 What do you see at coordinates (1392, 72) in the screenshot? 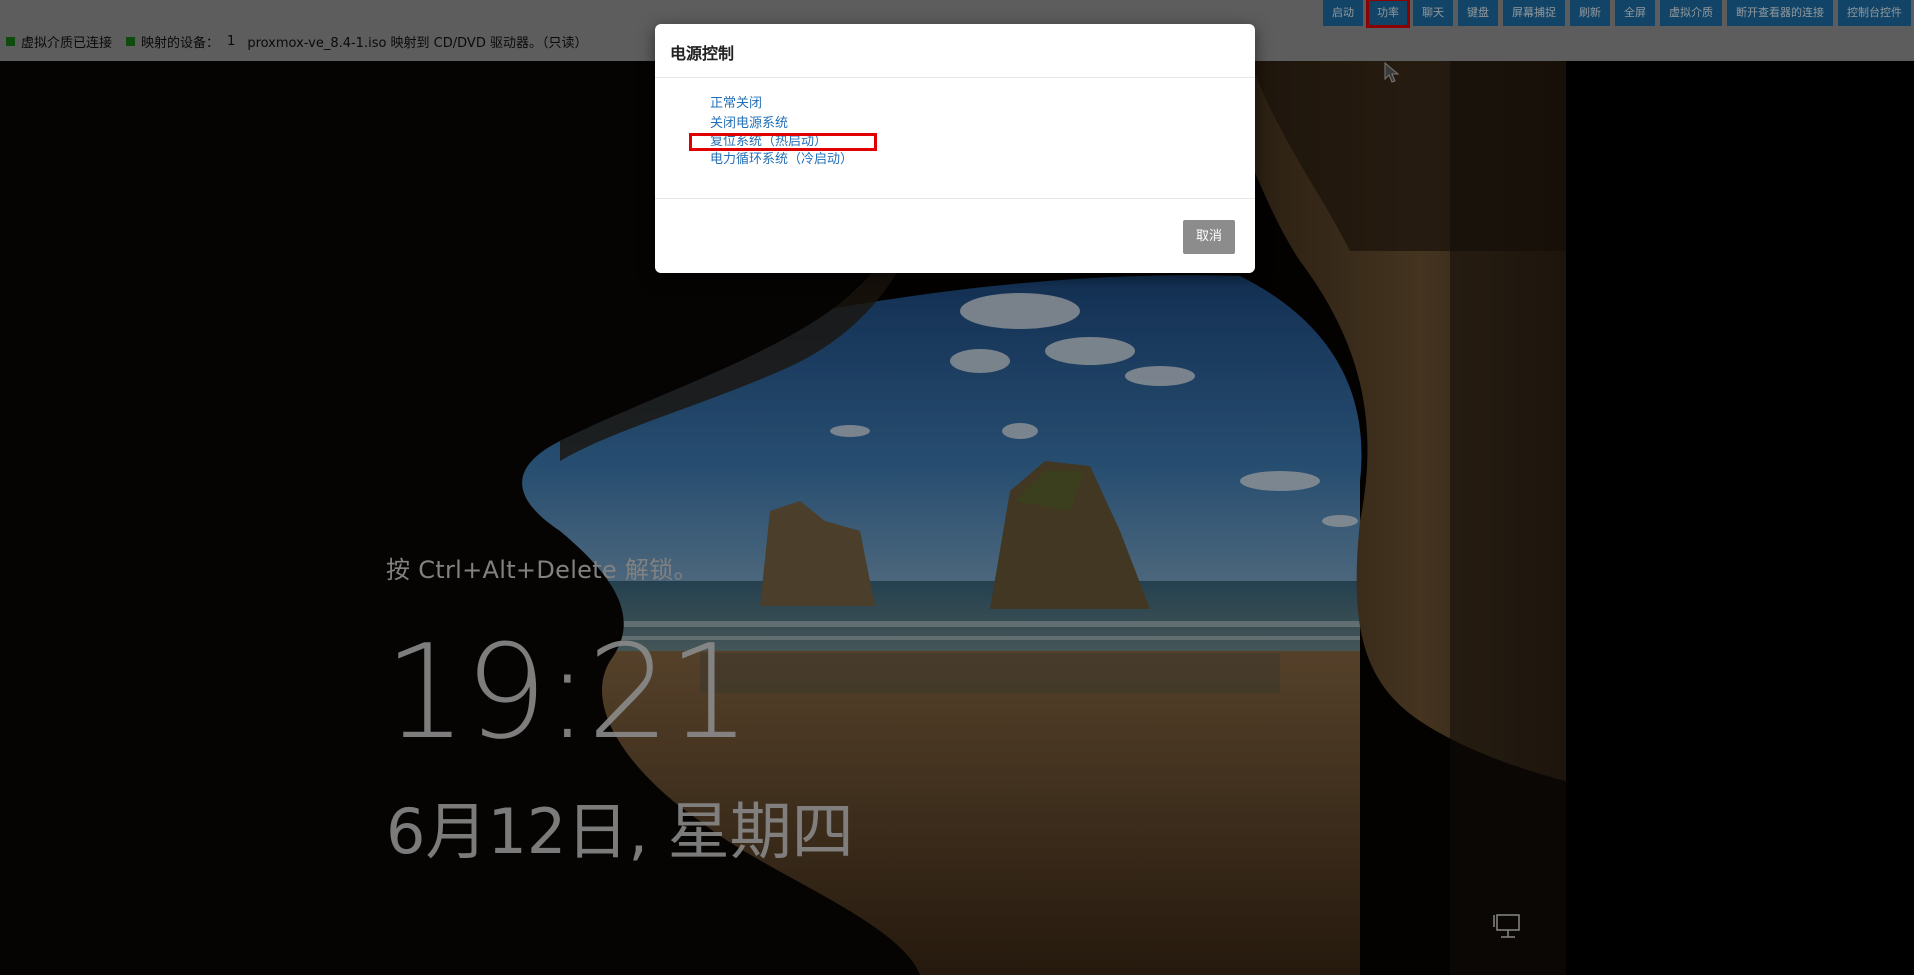
I see `mouse-cursor-icon` at bounding box center [1392, 72].